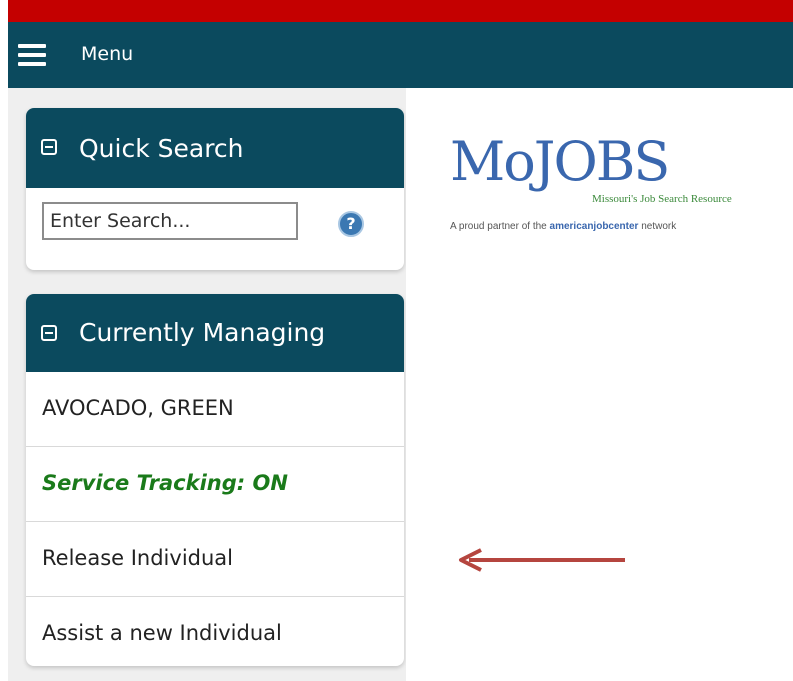  Describe the element at coordinates (400, 55) in the screenshot. I see `top-navigation-bar: Menu` at that location.